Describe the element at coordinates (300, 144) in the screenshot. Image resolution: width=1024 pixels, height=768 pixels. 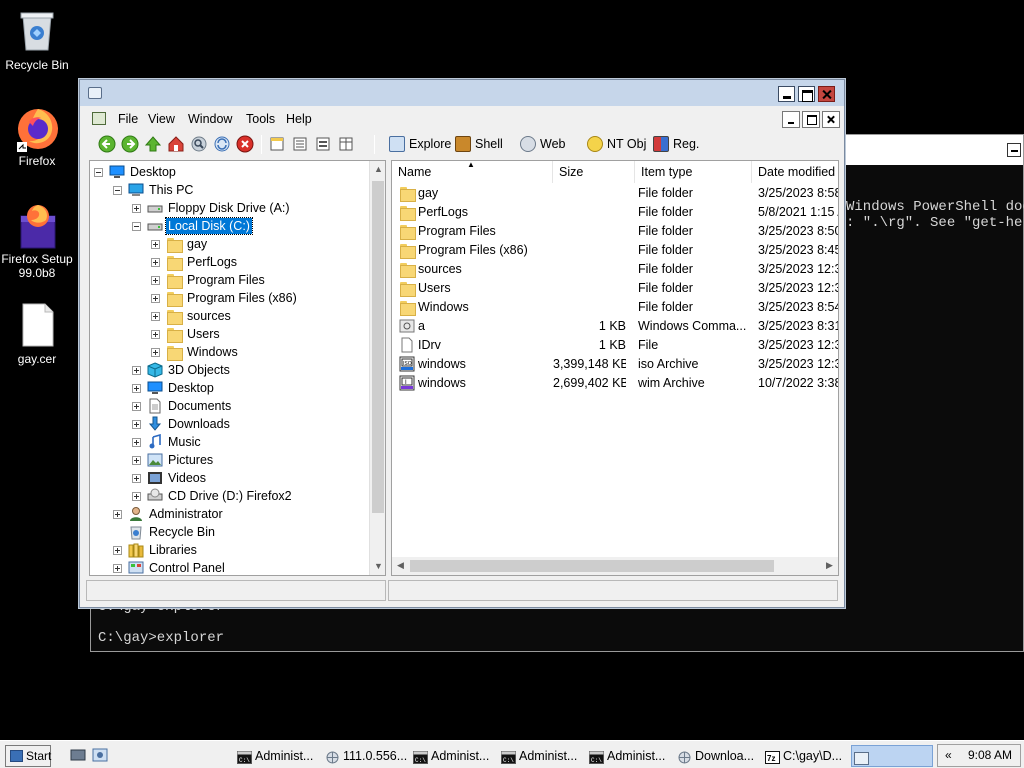
I see `small-icons-view-icon` at that location.